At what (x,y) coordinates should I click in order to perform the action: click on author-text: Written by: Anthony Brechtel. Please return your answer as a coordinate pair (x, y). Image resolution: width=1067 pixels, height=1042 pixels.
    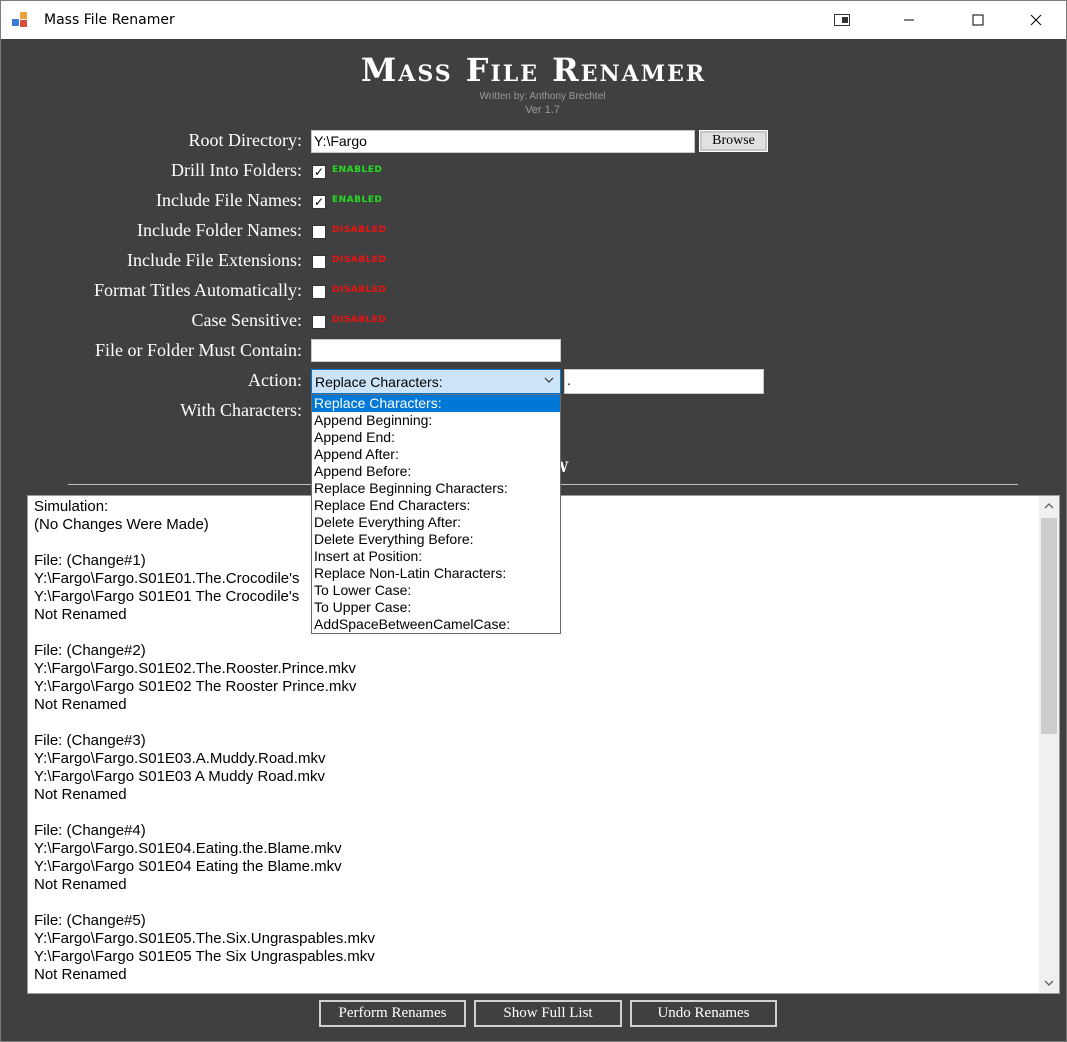
    Looking at the image, I should click on (542, 96).